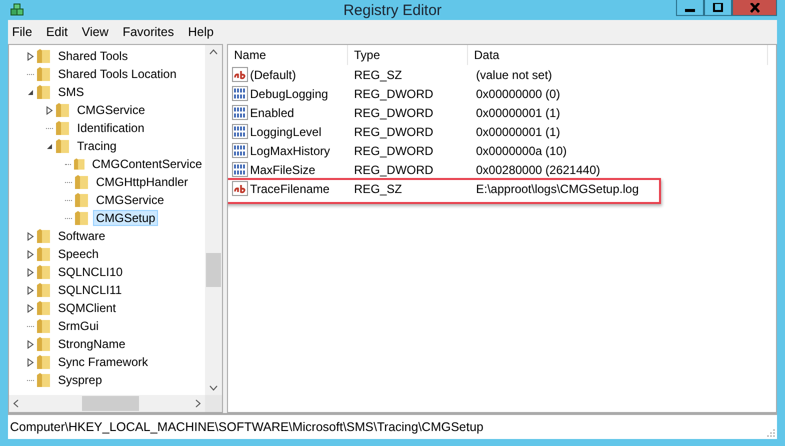 Image resolution: width=785 pixels, height=446 pixels. What do you see at coordinates (78, 326) in the screenshot?
I see `tree-item: SrmGui` at bounding box center [78, 326].